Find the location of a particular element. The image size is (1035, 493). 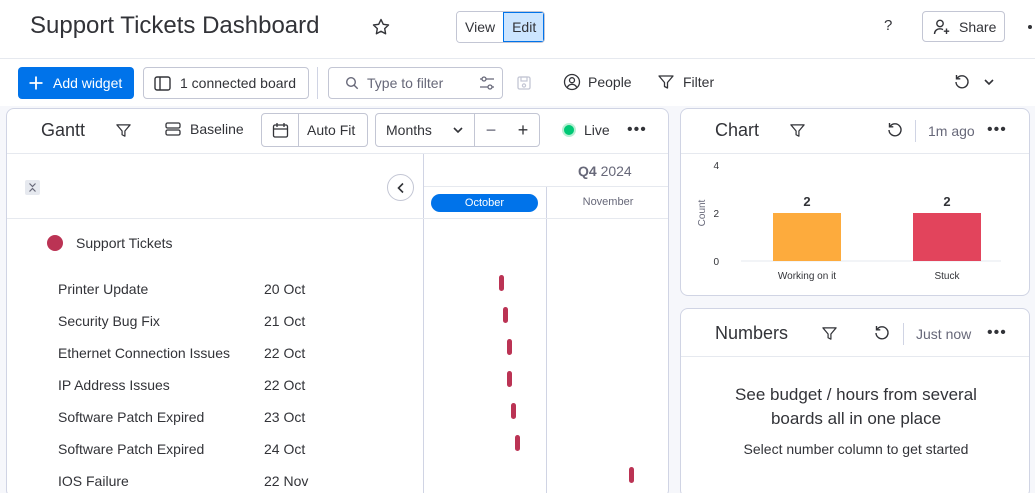

month-october: October is located at coordinates (484, 203).